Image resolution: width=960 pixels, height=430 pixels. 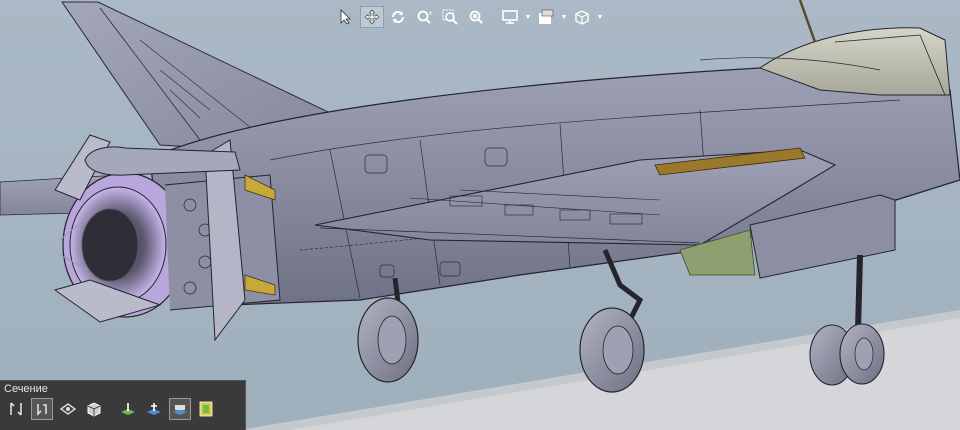 I want to click on appearance-dropdown-icon: ▼, so click(x=564, y=17).